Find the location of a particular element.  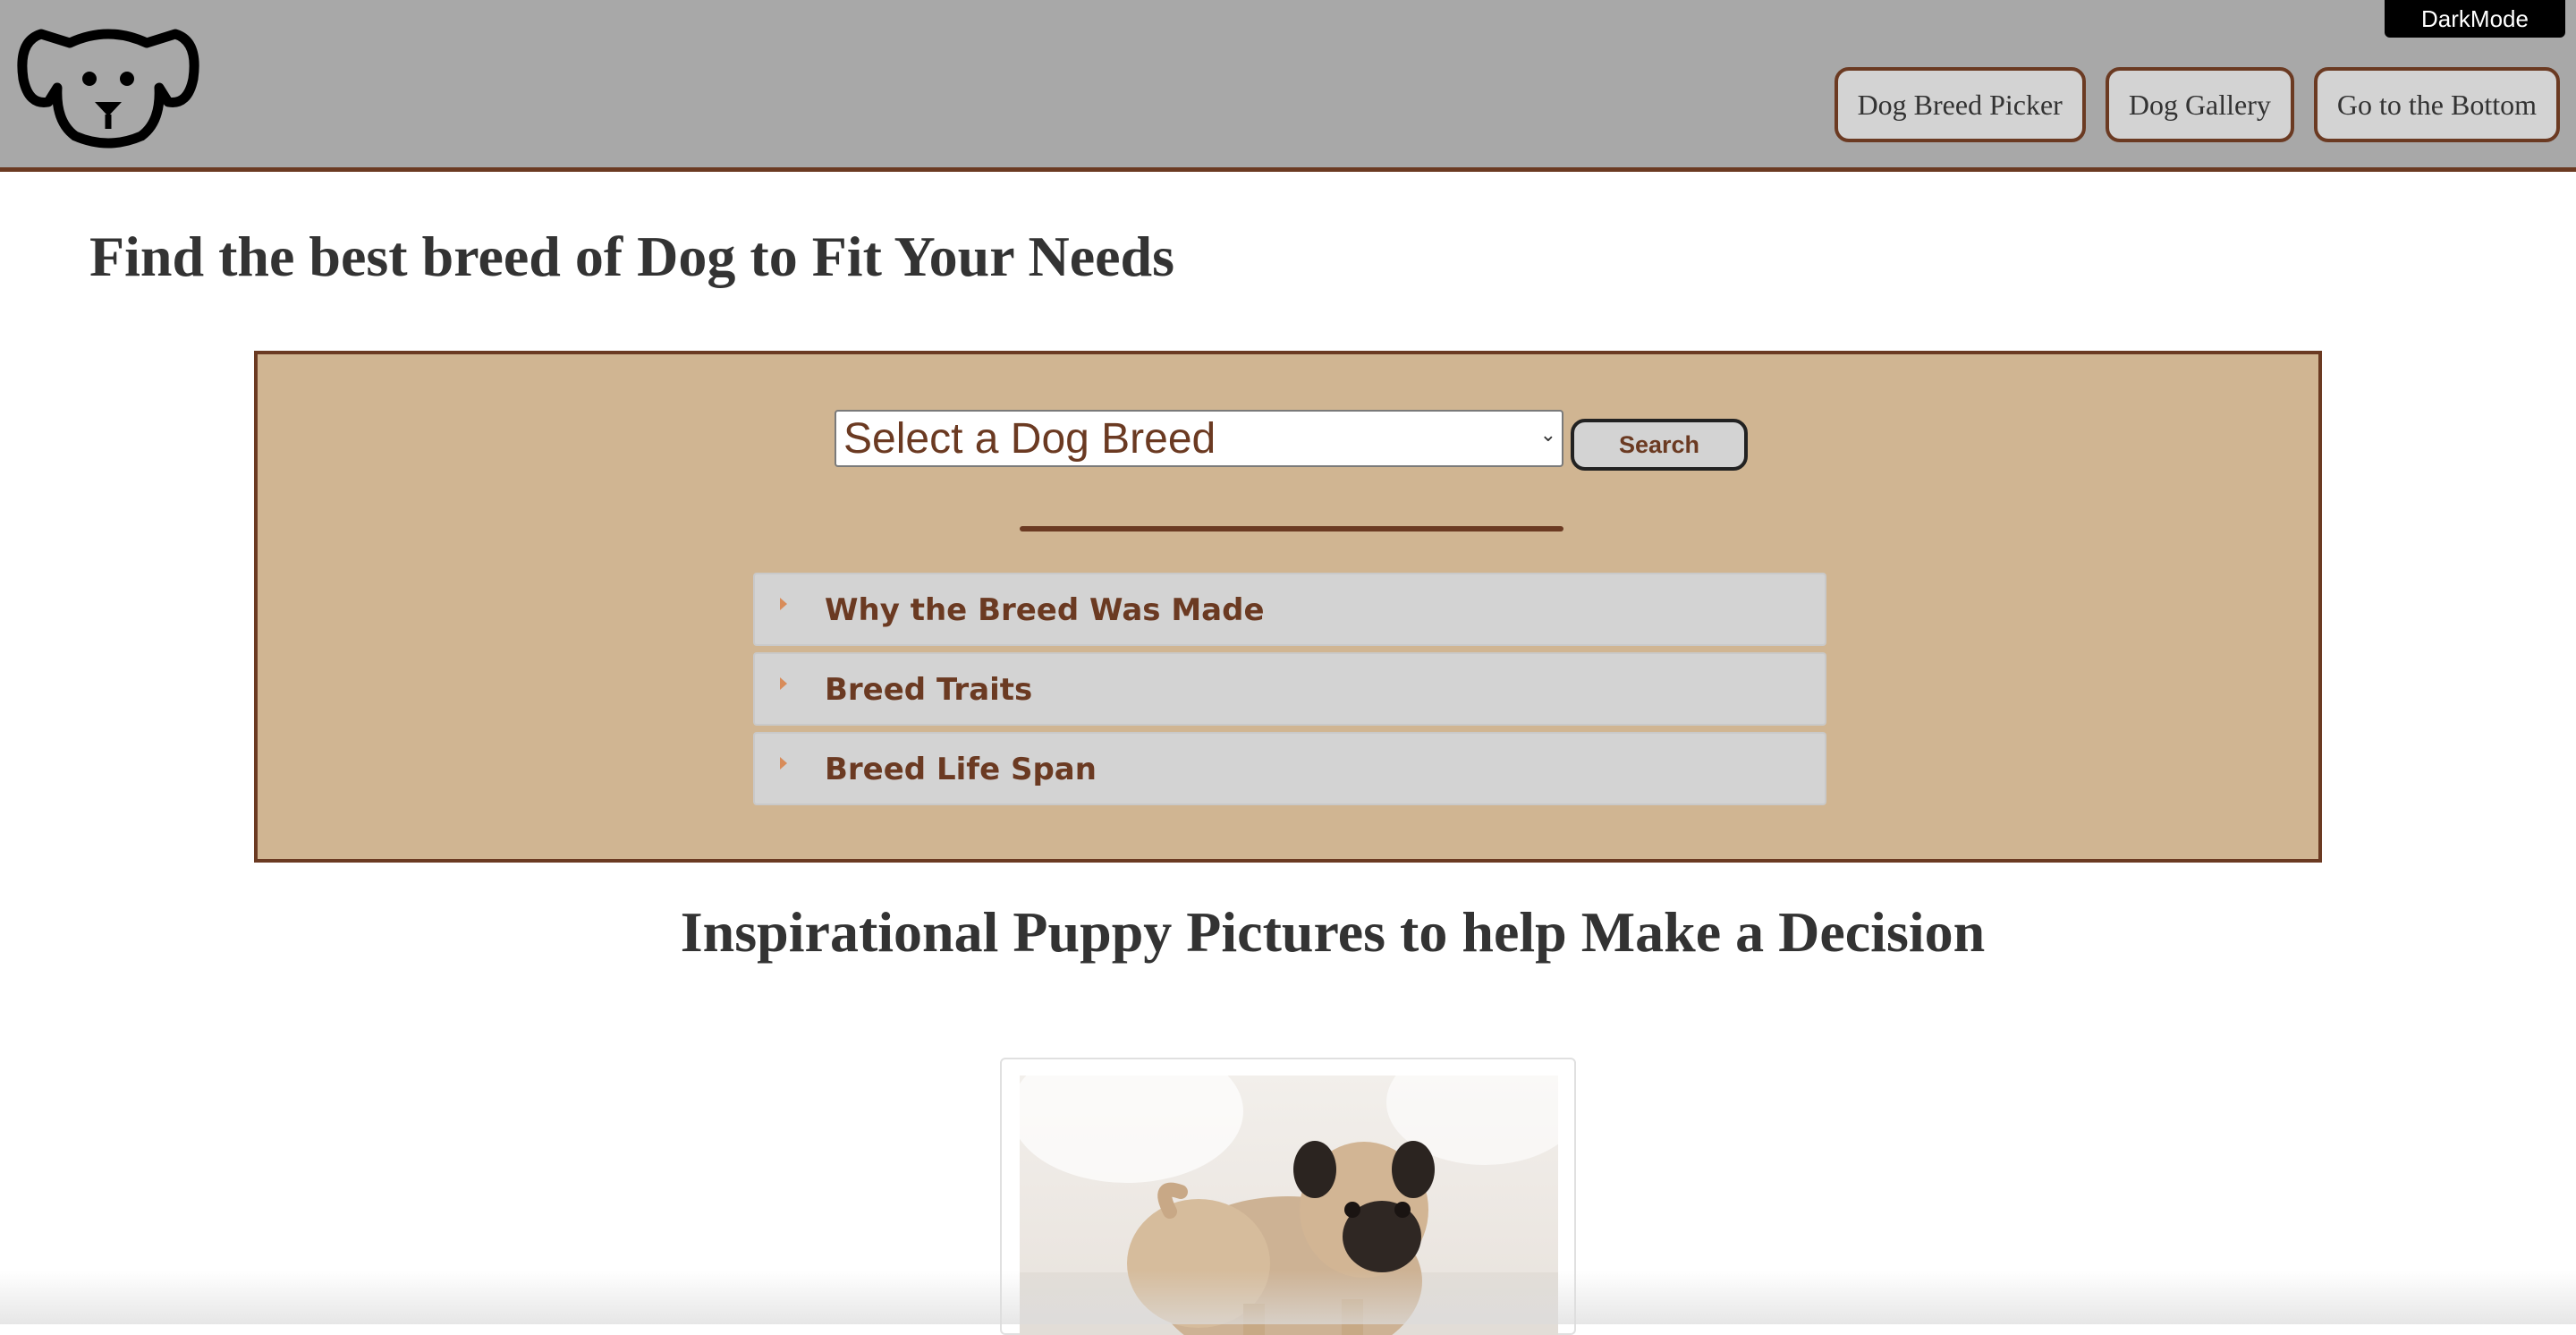

nav-dog-breed-picker-button: Dog Breed Picker is located at coordinates (1960, 104).